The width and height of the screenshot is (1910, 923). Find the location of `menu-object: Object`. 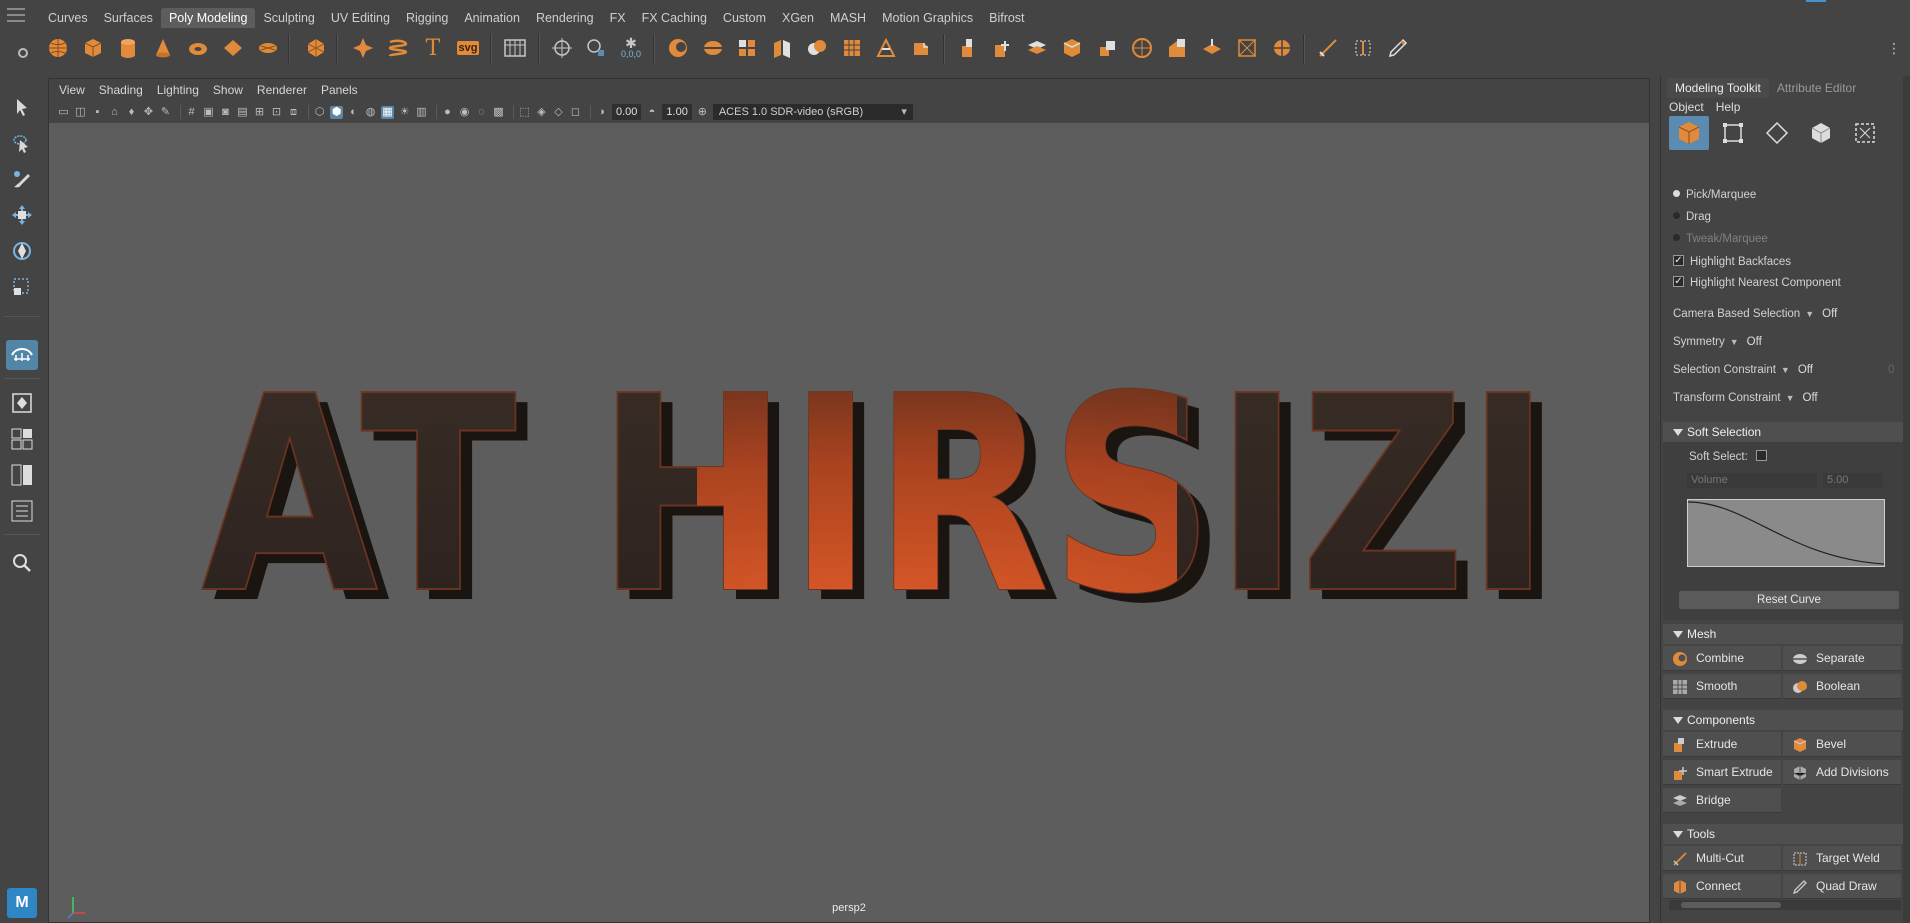

menu-object: Object is located at coordinates (1686, 107).